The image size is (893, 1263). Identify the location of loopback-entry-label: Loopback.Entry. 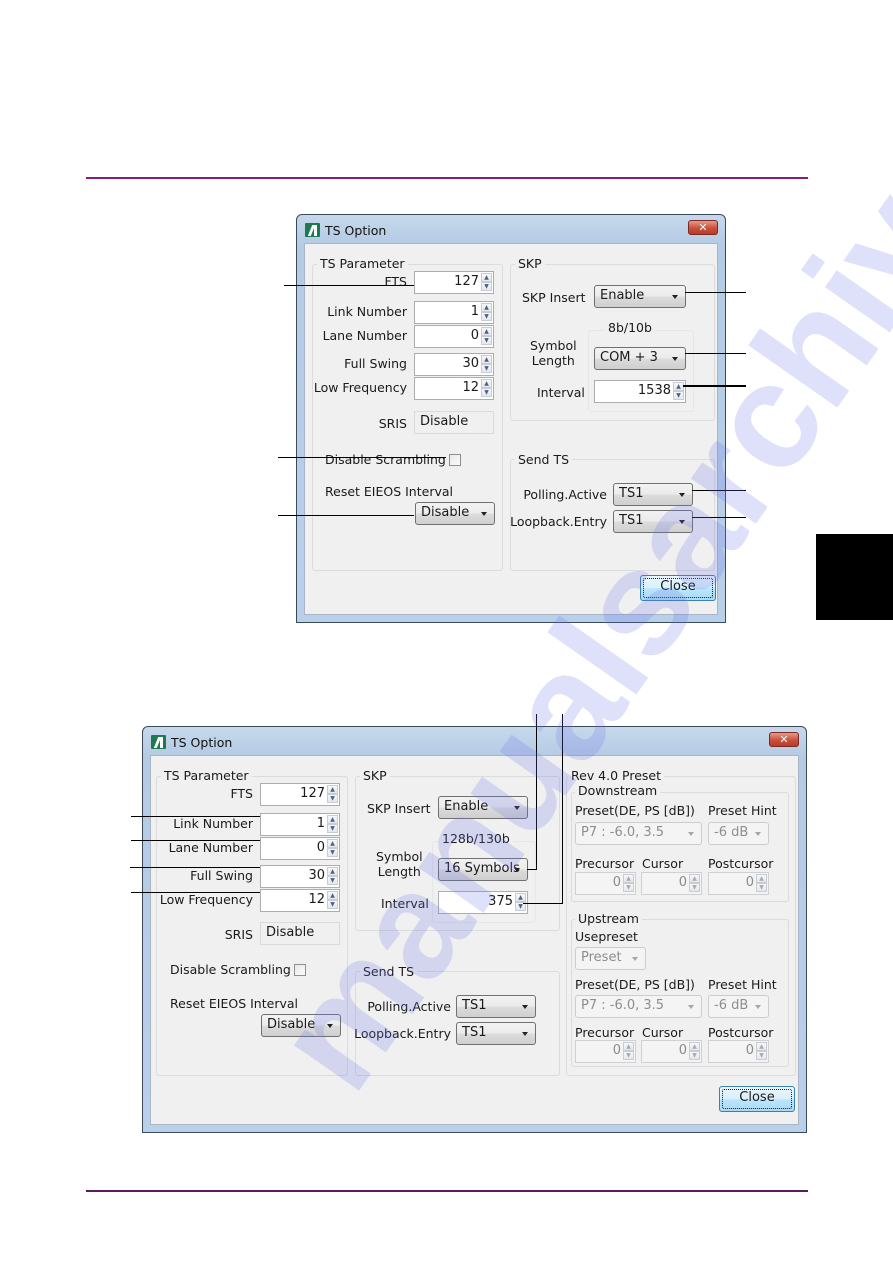
(558, 521).